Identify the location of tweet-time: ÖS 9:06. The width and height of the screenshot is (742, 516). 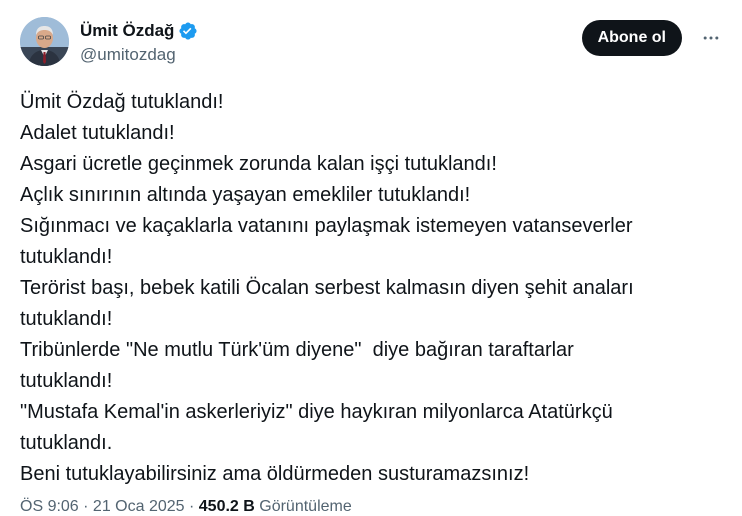
(49, 506).